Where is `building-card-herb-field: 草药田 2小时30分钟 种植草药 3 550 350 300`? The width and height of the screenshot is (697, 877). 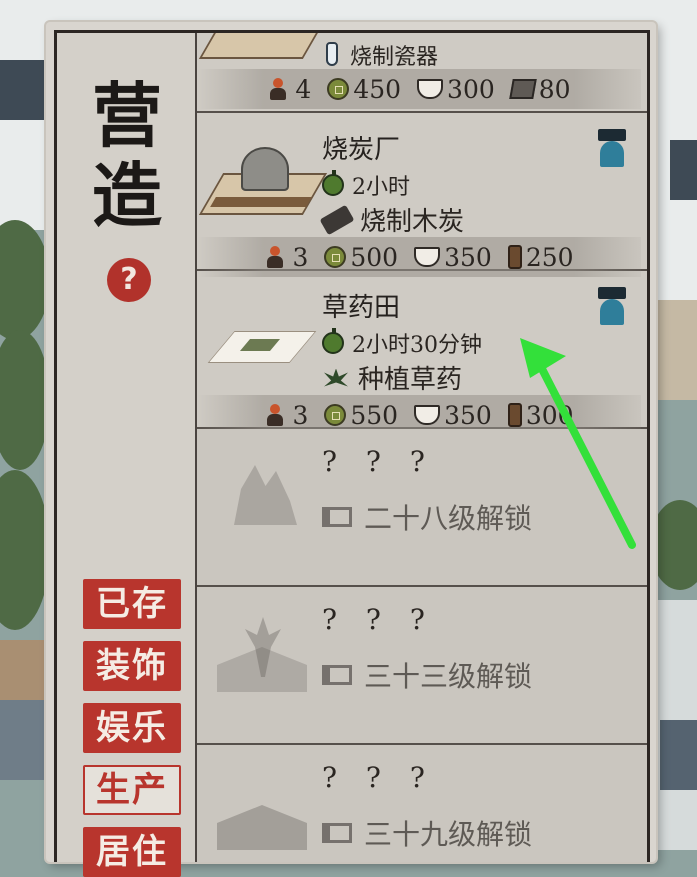
building-card-herb-field: 草药田 2小时30分钟 种植草药 3 550 350 300 is located at coordinates (422, 353).